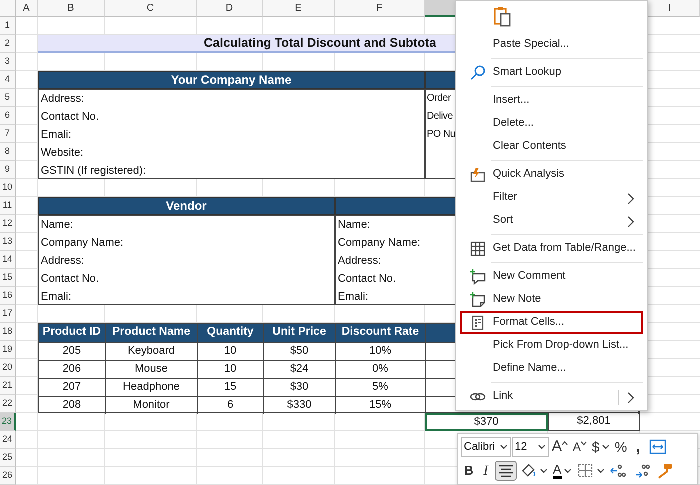 This screenshot has width=700, height=485. What do you see at coordinates (619, 471) in the screenshot?
I see `increase-decimal-icon` at bounding box center [619, 471].